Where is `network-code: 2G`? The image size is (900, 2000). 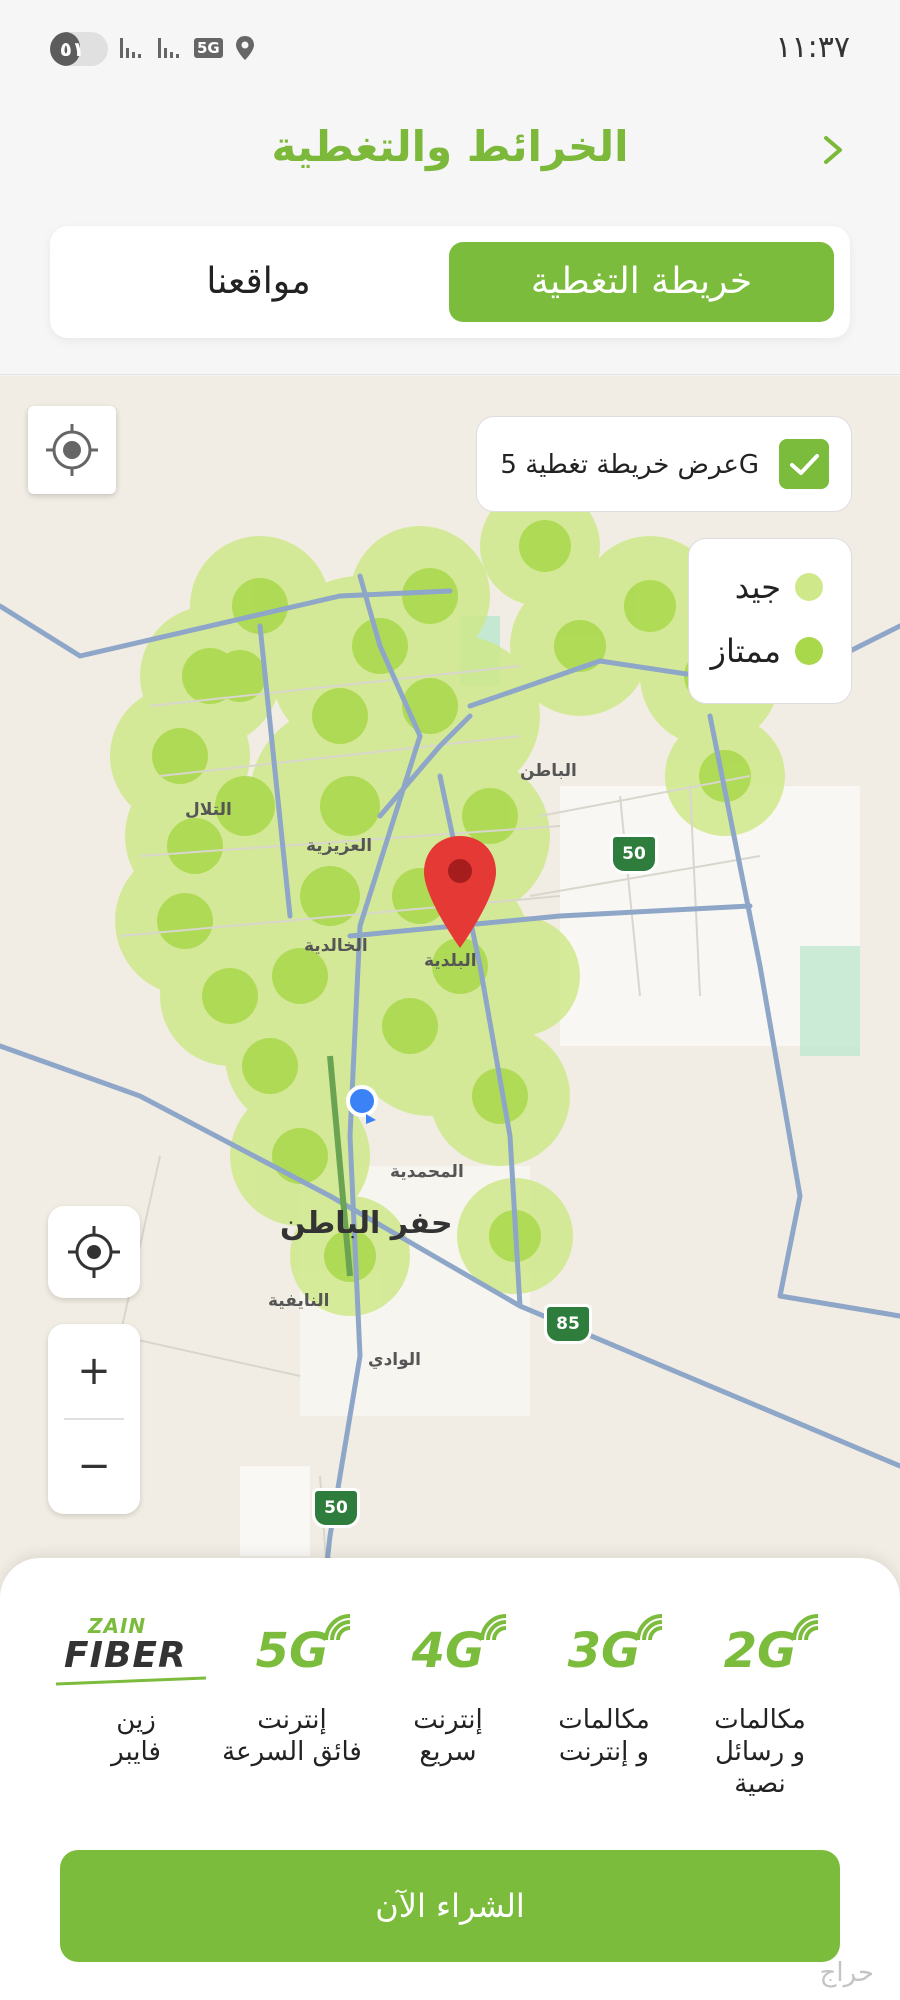
network-code: 2G is located at coordinates (760, 1651).